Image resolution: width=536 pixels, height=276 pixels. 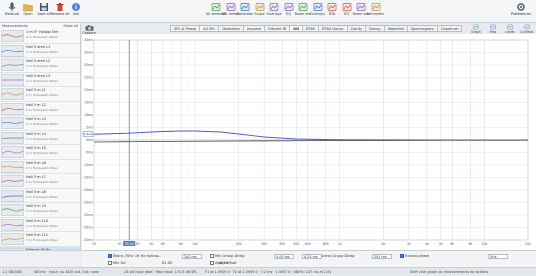 I want to click on measurement-item: Hall 5 ohm L3 2 m Hollowelm Meter, so click(x=40, y=80).